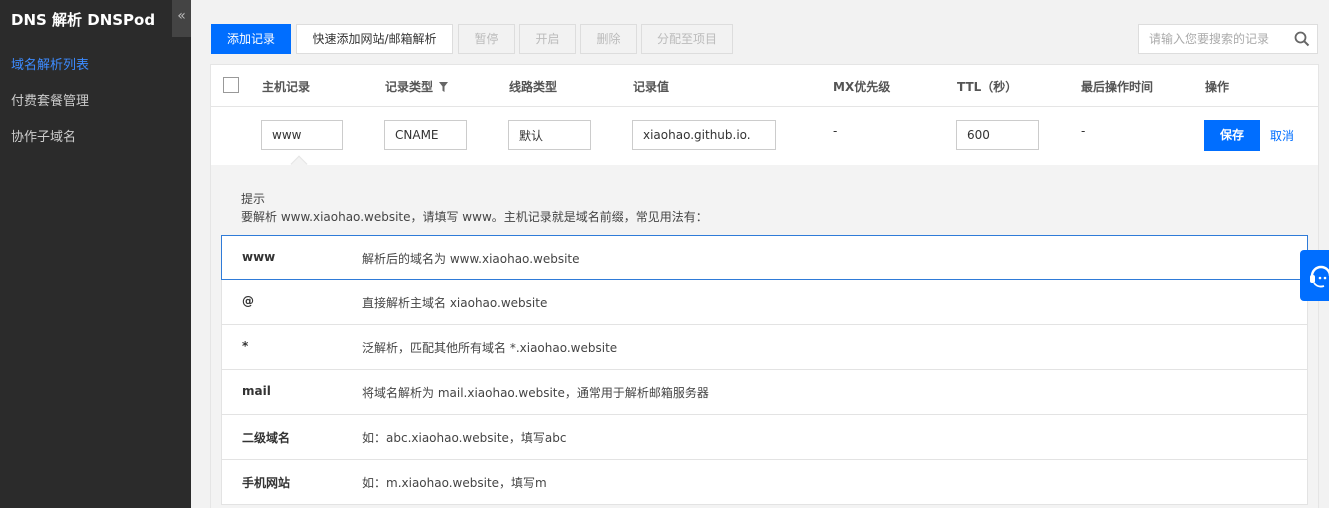  I want to click on hint-key: @, so click(248, 301).